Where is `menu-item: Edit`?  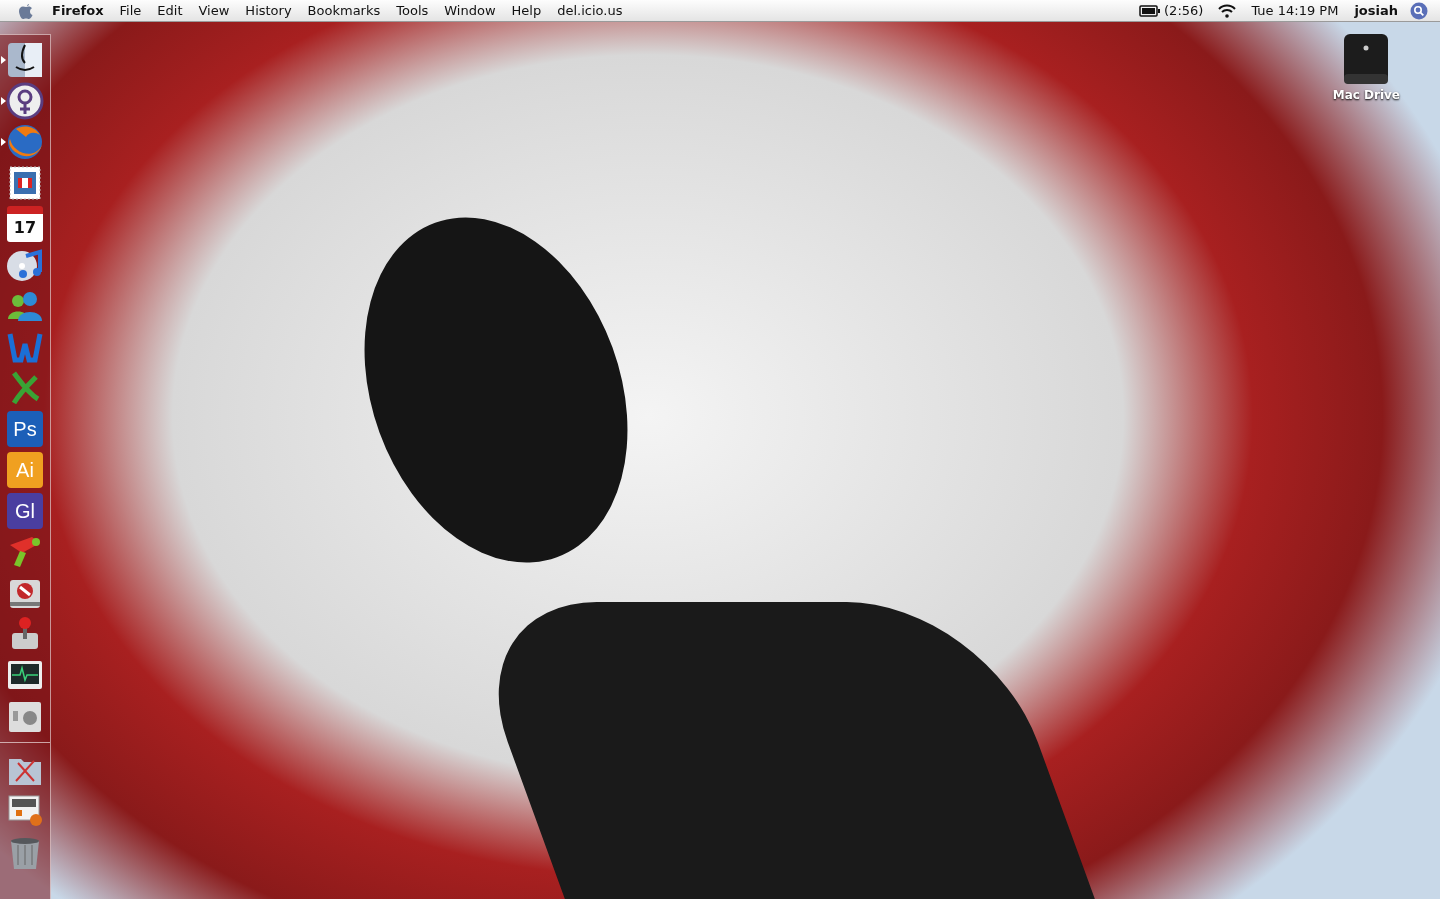
menu-item: Edit is located at coordinates (170, 10).